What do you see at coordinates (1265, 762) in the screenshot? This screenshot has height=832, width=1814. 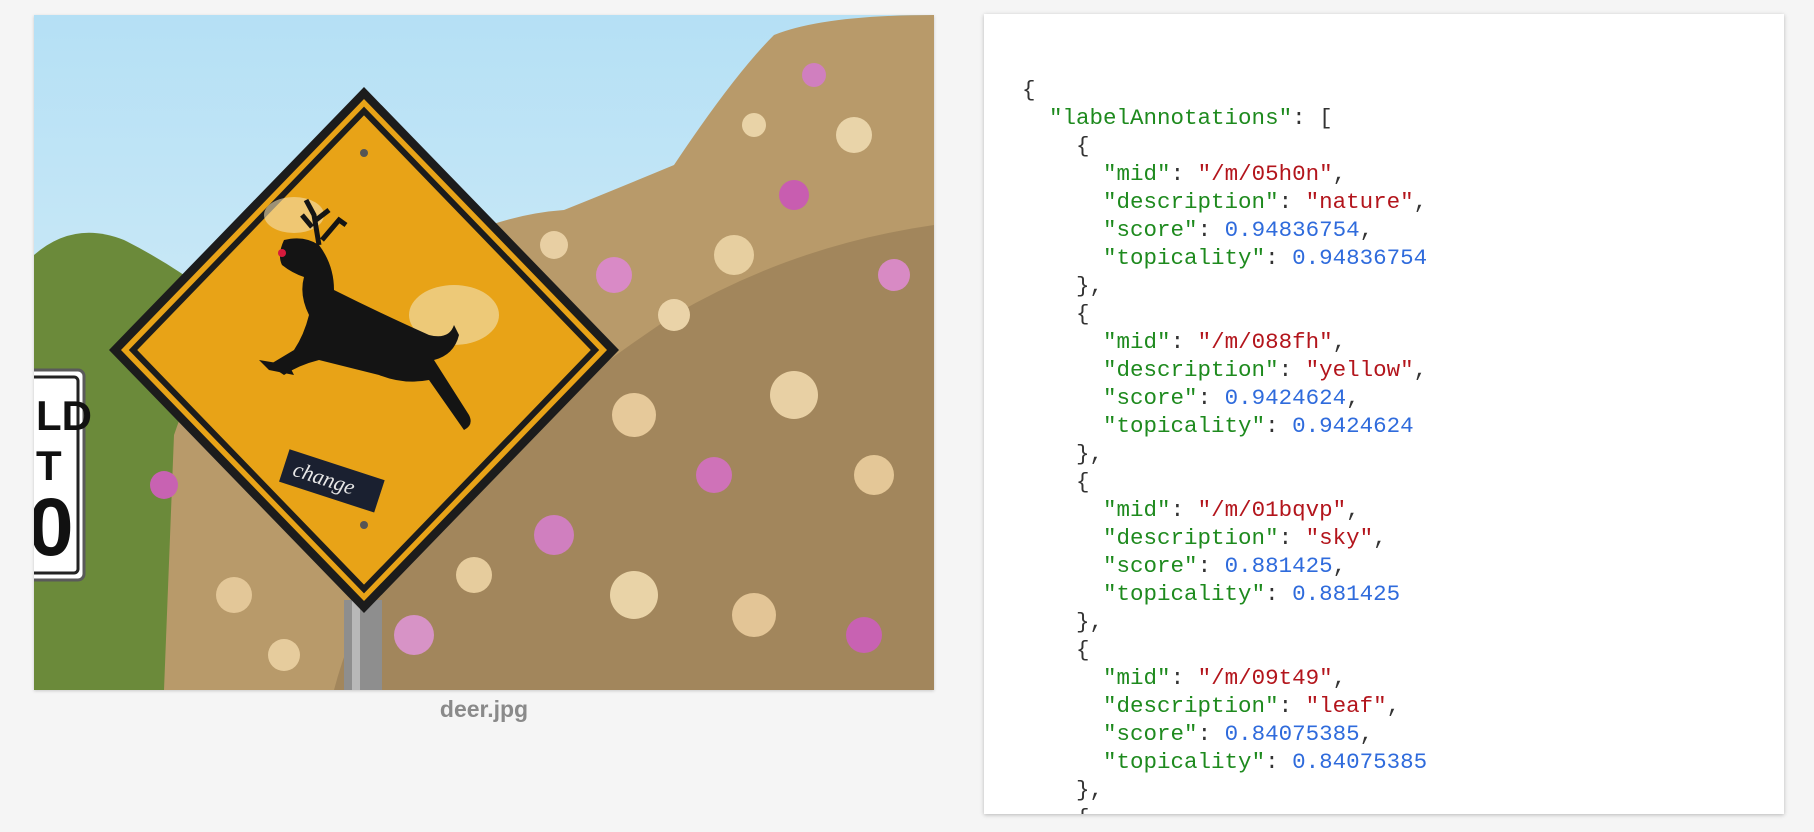 I see `json-line: "topicality": 0.84075385` at bounding box center [1265, 762].